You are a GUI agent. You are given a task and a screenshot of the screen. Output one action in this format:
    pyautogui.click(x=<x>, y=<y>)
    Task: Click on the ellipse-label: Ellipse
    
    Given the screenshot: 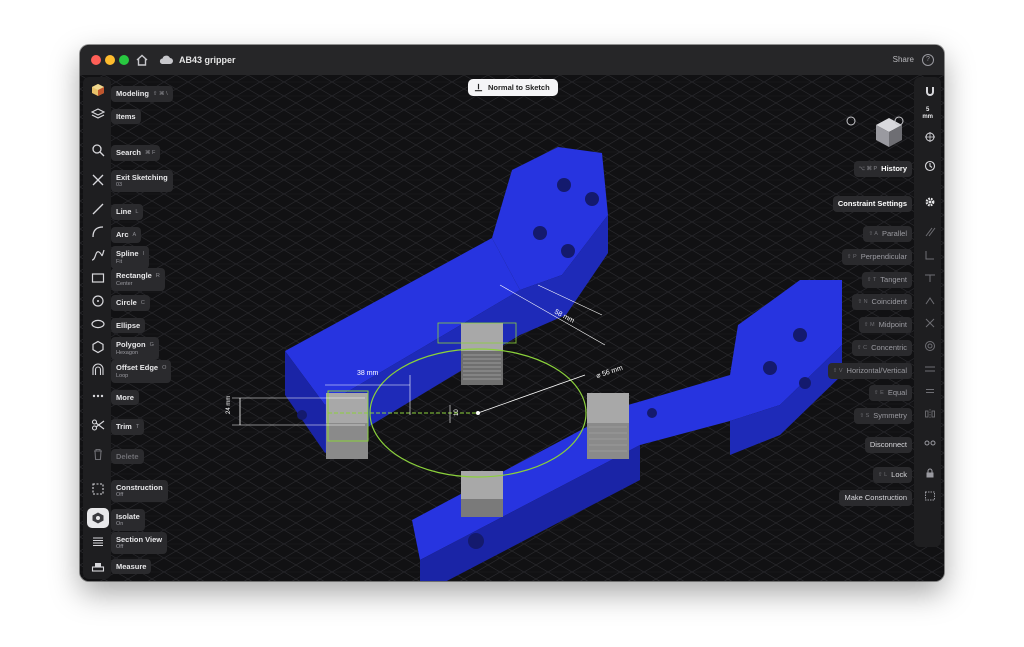 What is the action you would take?
    pyautogui.click(x=128, y=325)
    